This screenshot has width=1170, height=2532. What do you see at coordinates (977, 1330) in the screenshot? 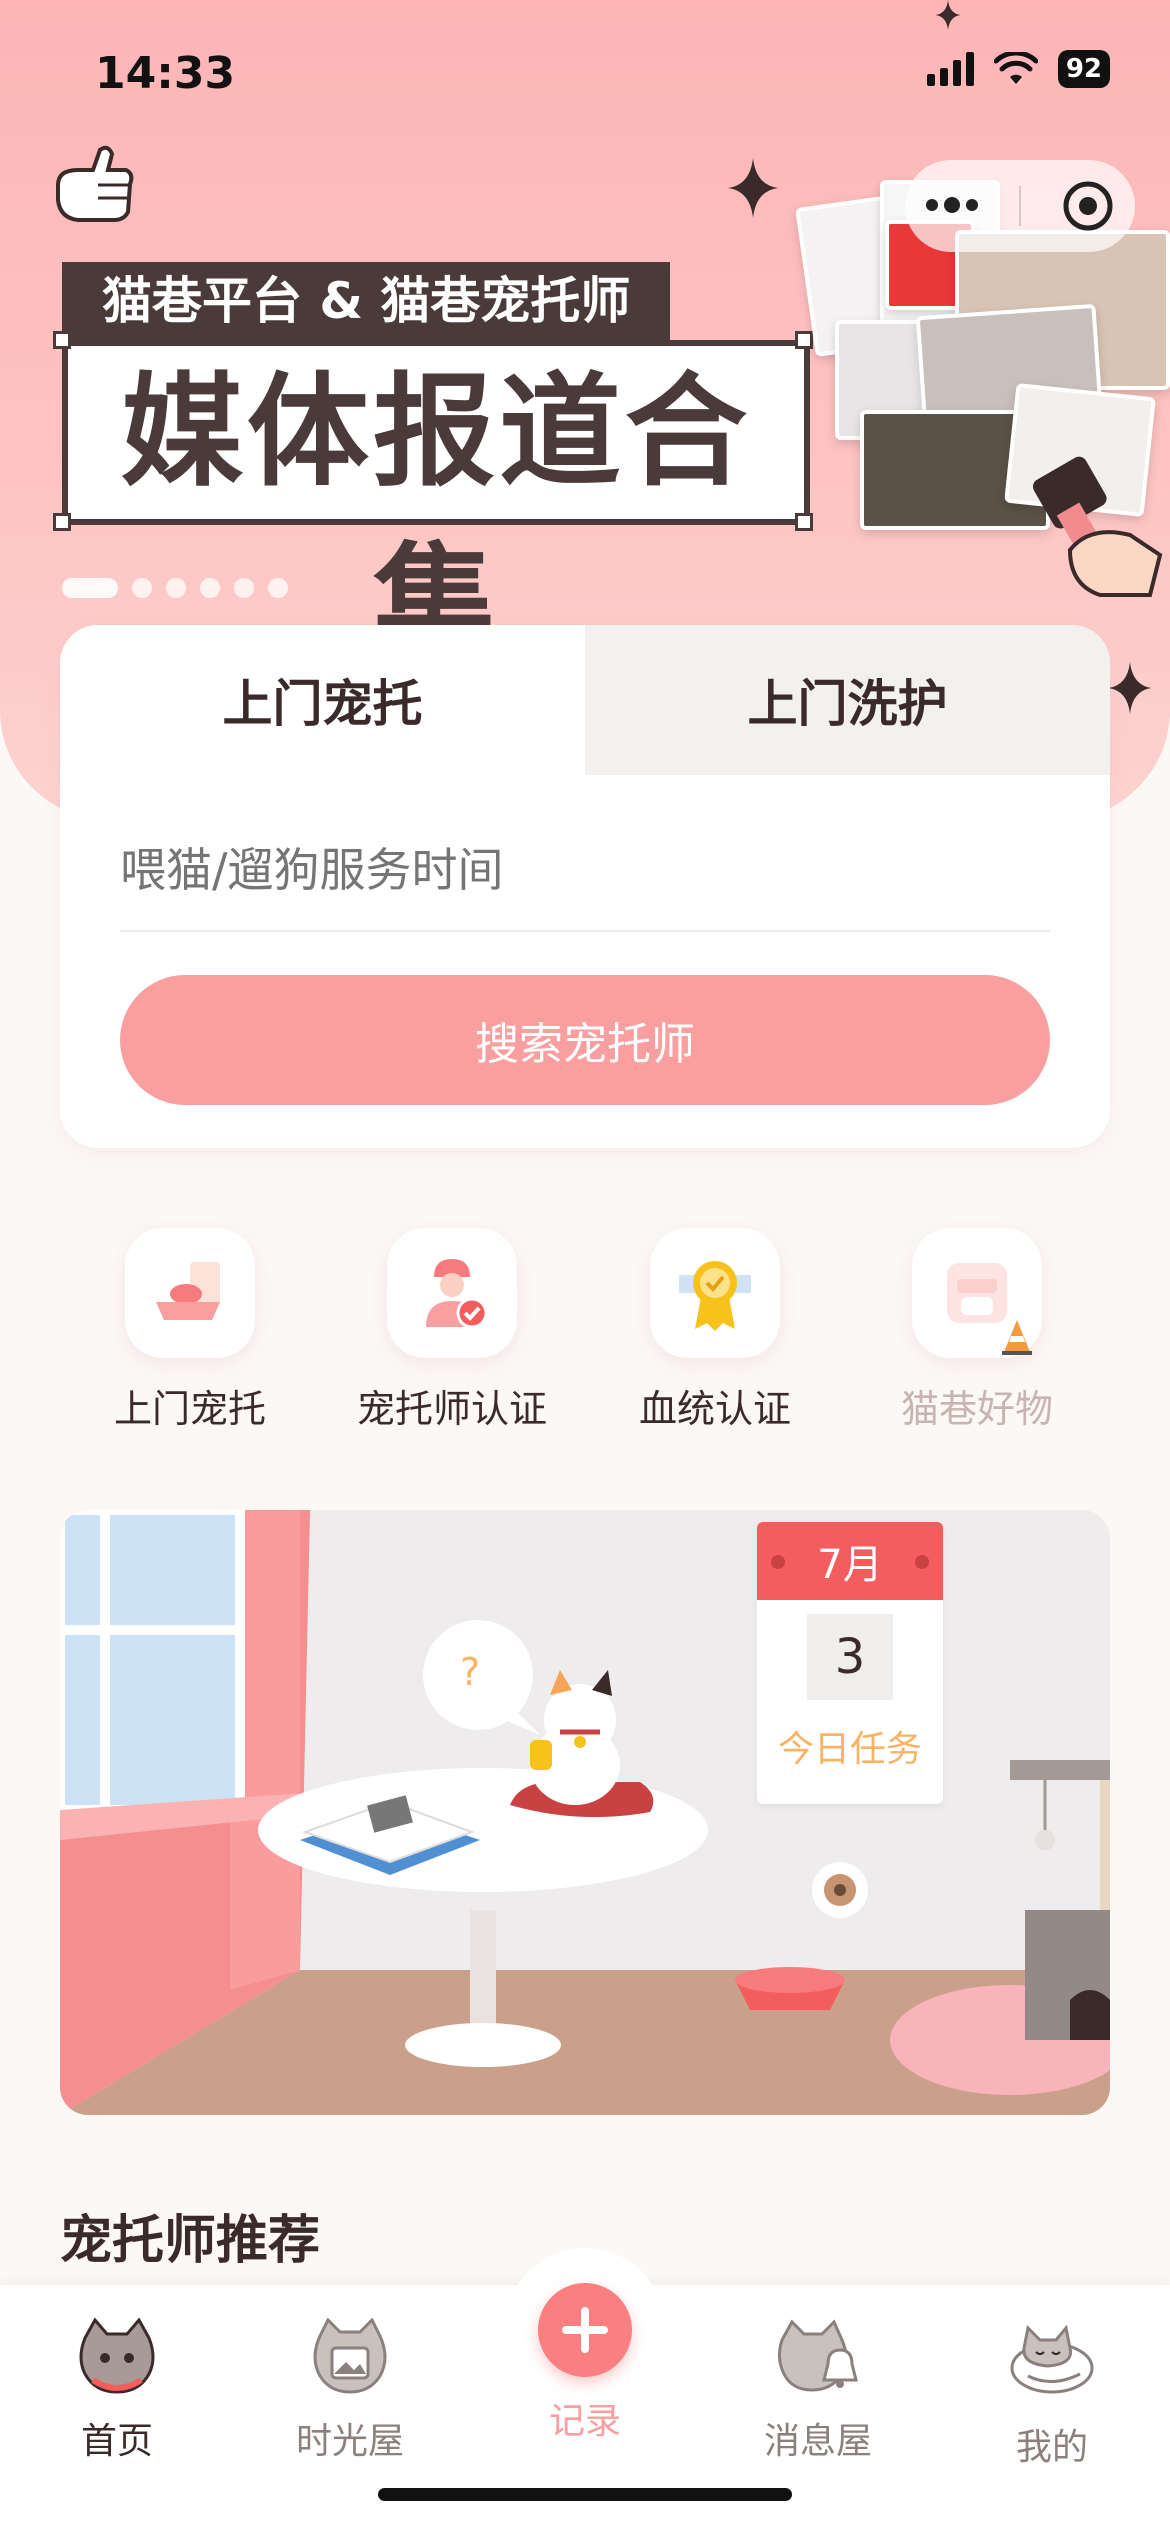
I see `quick-entry-shop: 猫巷好物` at bounding box center [977, 1330].